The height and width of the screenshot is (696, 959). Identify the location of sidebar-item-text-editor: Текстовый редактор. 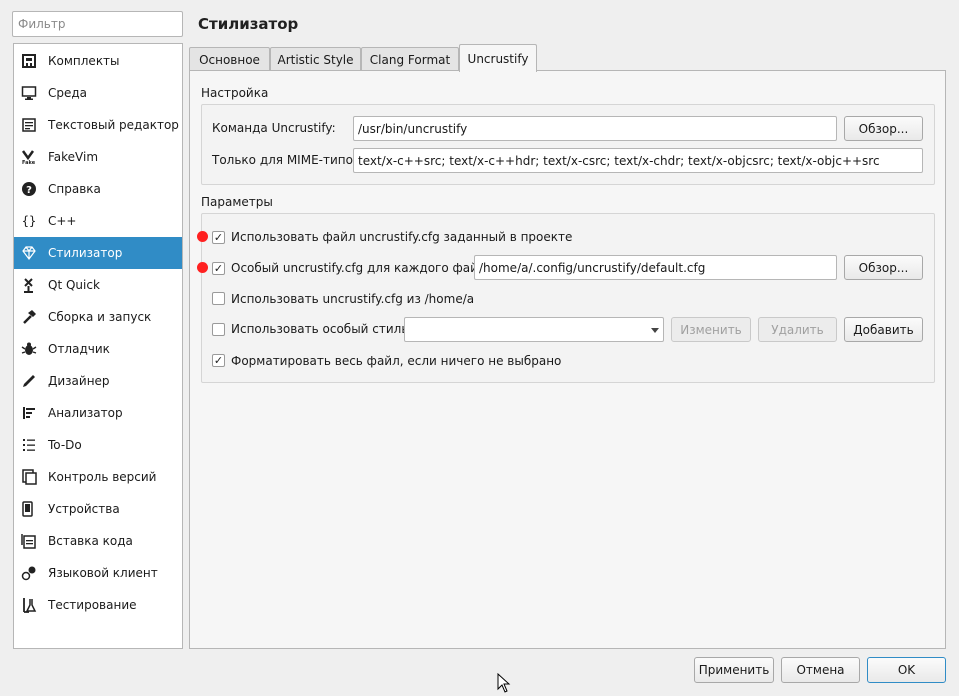
(98, 125).